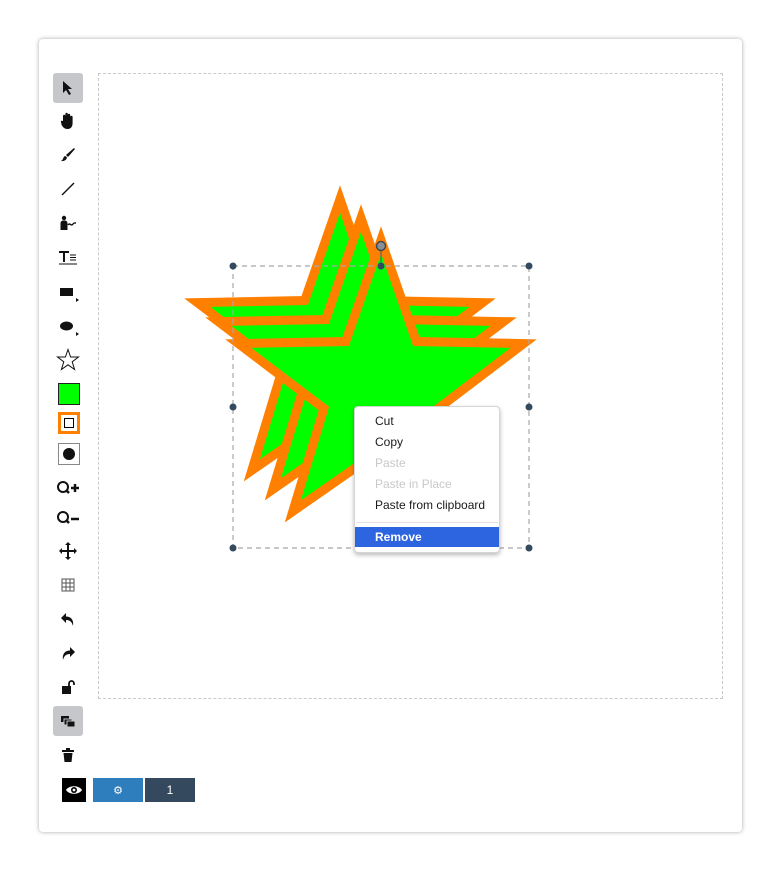 The image size is (781, 870). I want to click on menu-item-cut: Cut, so click(427, 421).